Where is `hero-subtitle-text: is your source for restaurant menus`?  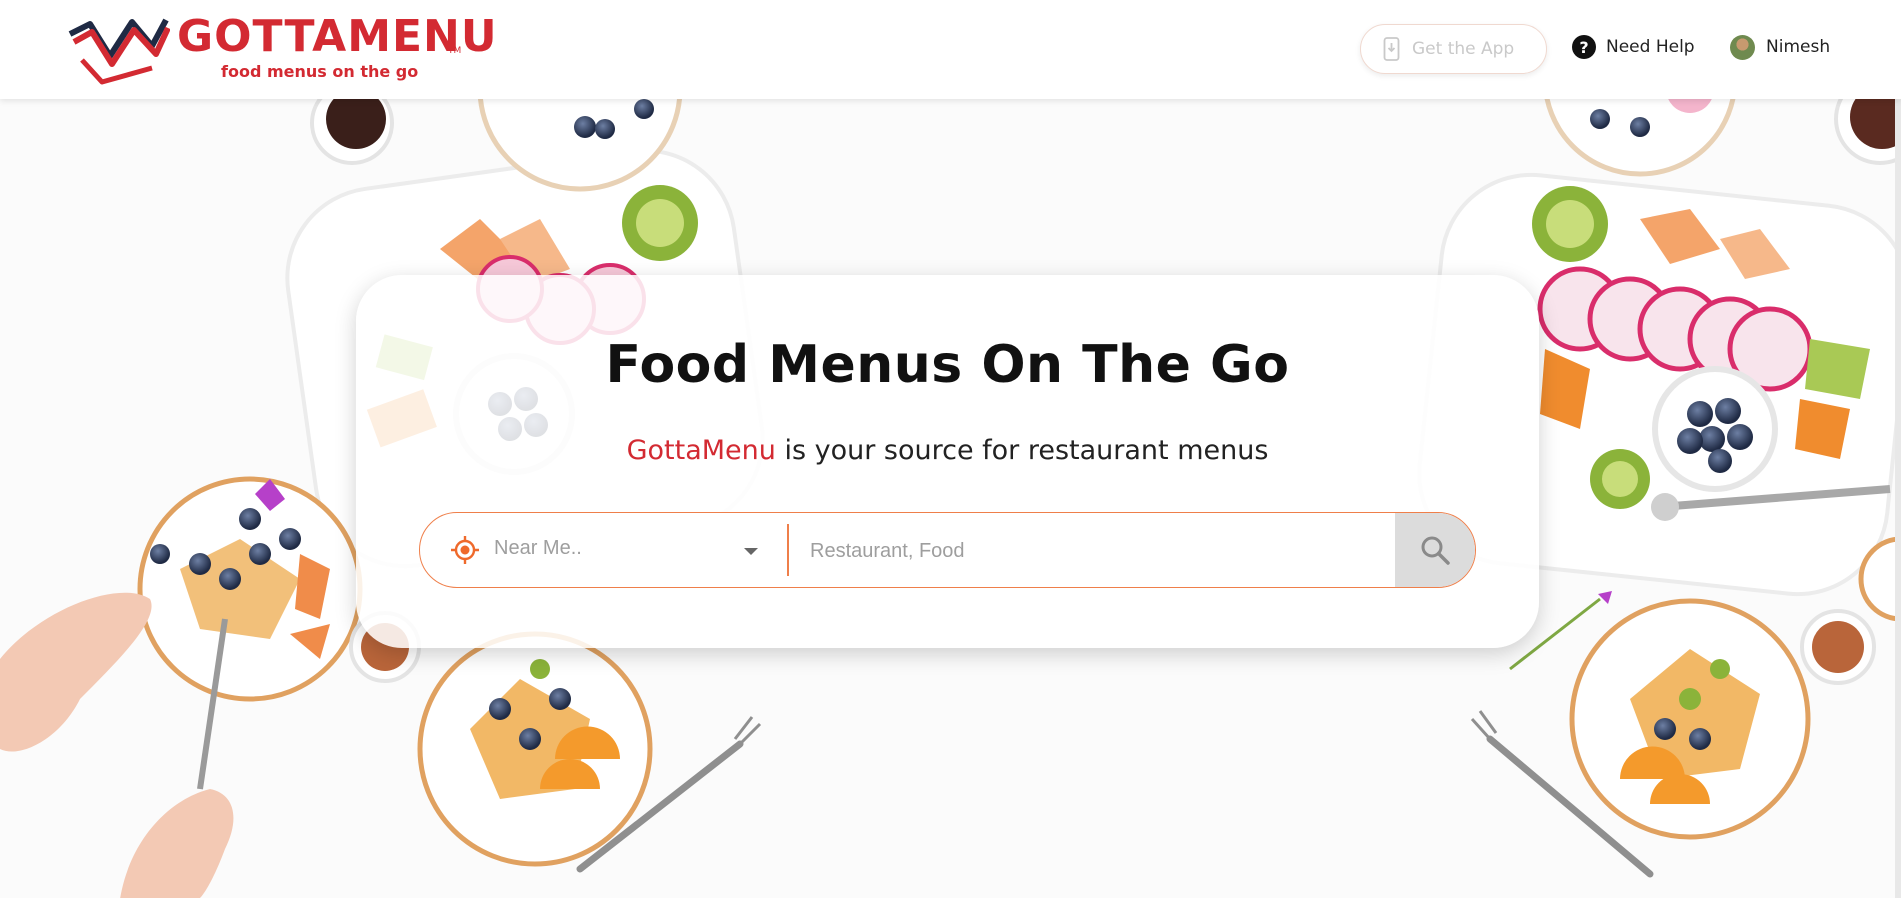 hero-subtitle-text: is your source for restaurant menus is located at coordinates (1022, 450).